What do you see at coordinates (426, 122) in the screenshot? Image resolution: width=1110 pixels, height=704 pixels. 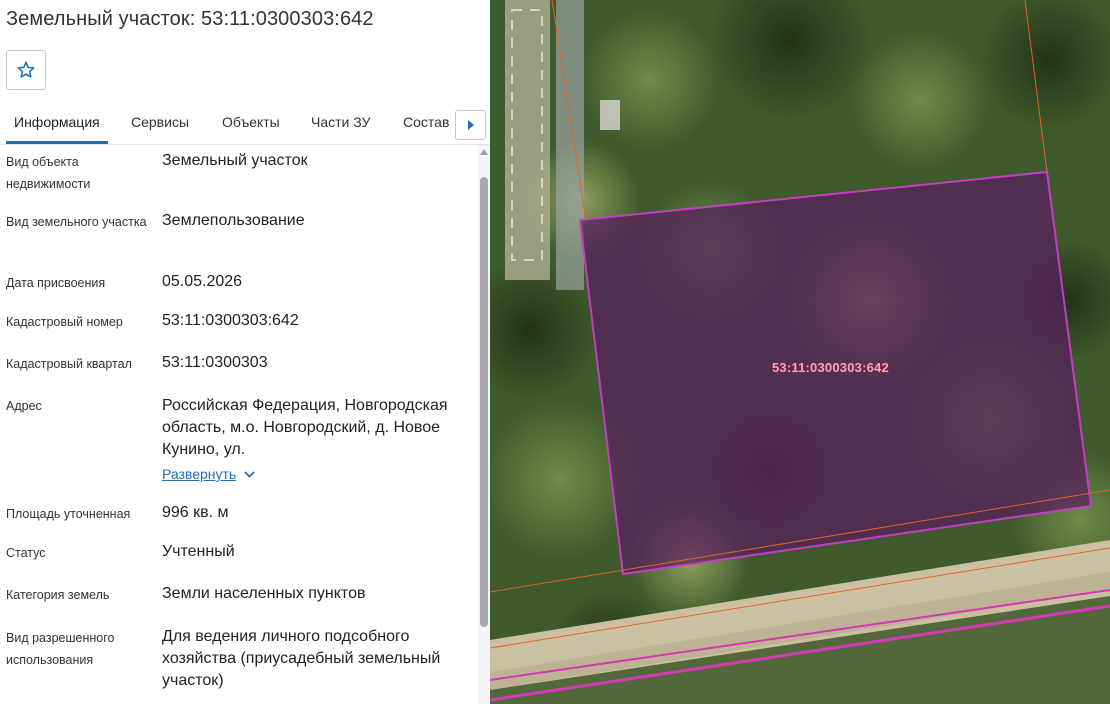 I see `tab-composition: Состав` at bounding box center [426, 122].